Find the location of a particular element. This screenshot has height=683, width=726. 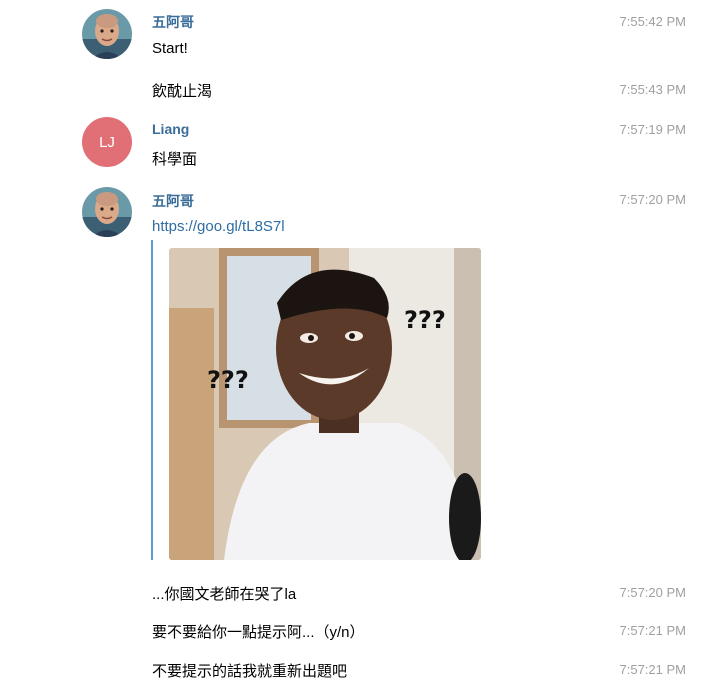

message-text: 科學面 is located at coordinates (175, 159).